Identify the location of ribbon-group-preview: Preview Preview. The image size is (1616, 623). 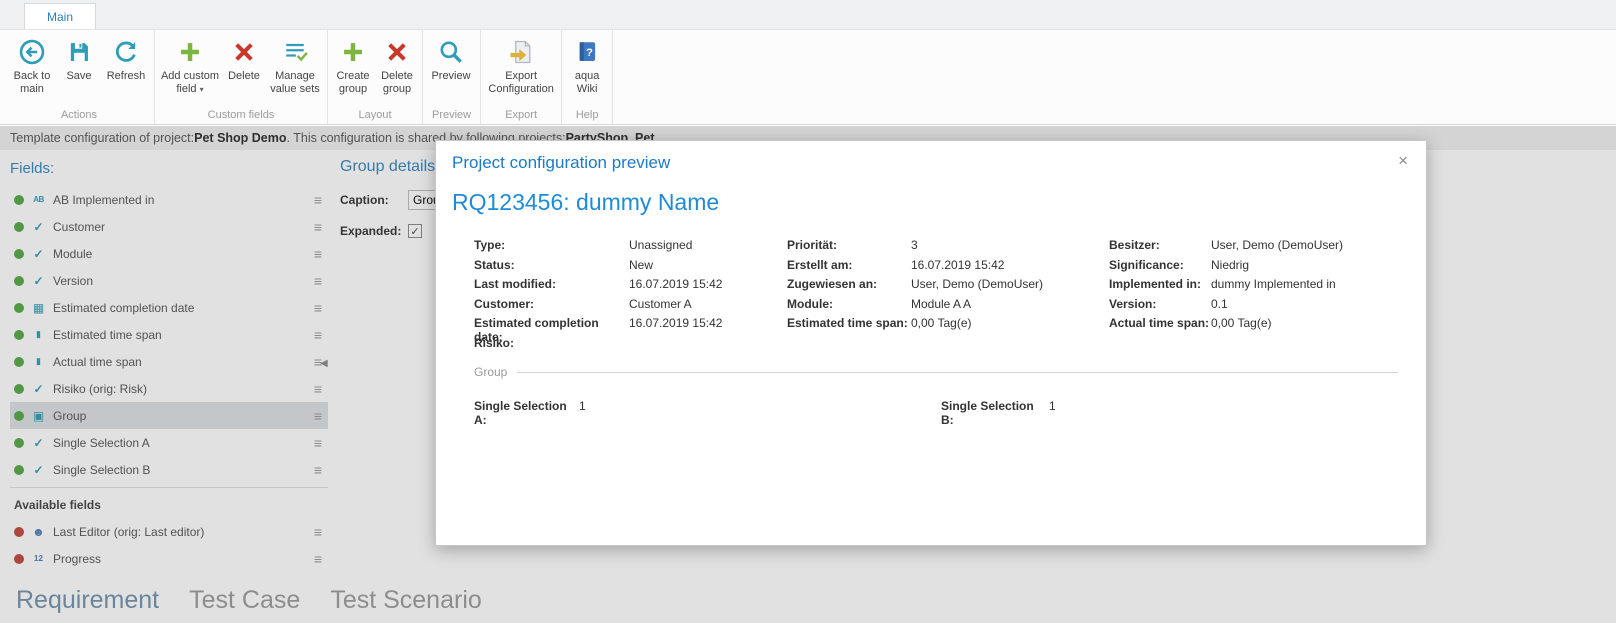
(452, 77).